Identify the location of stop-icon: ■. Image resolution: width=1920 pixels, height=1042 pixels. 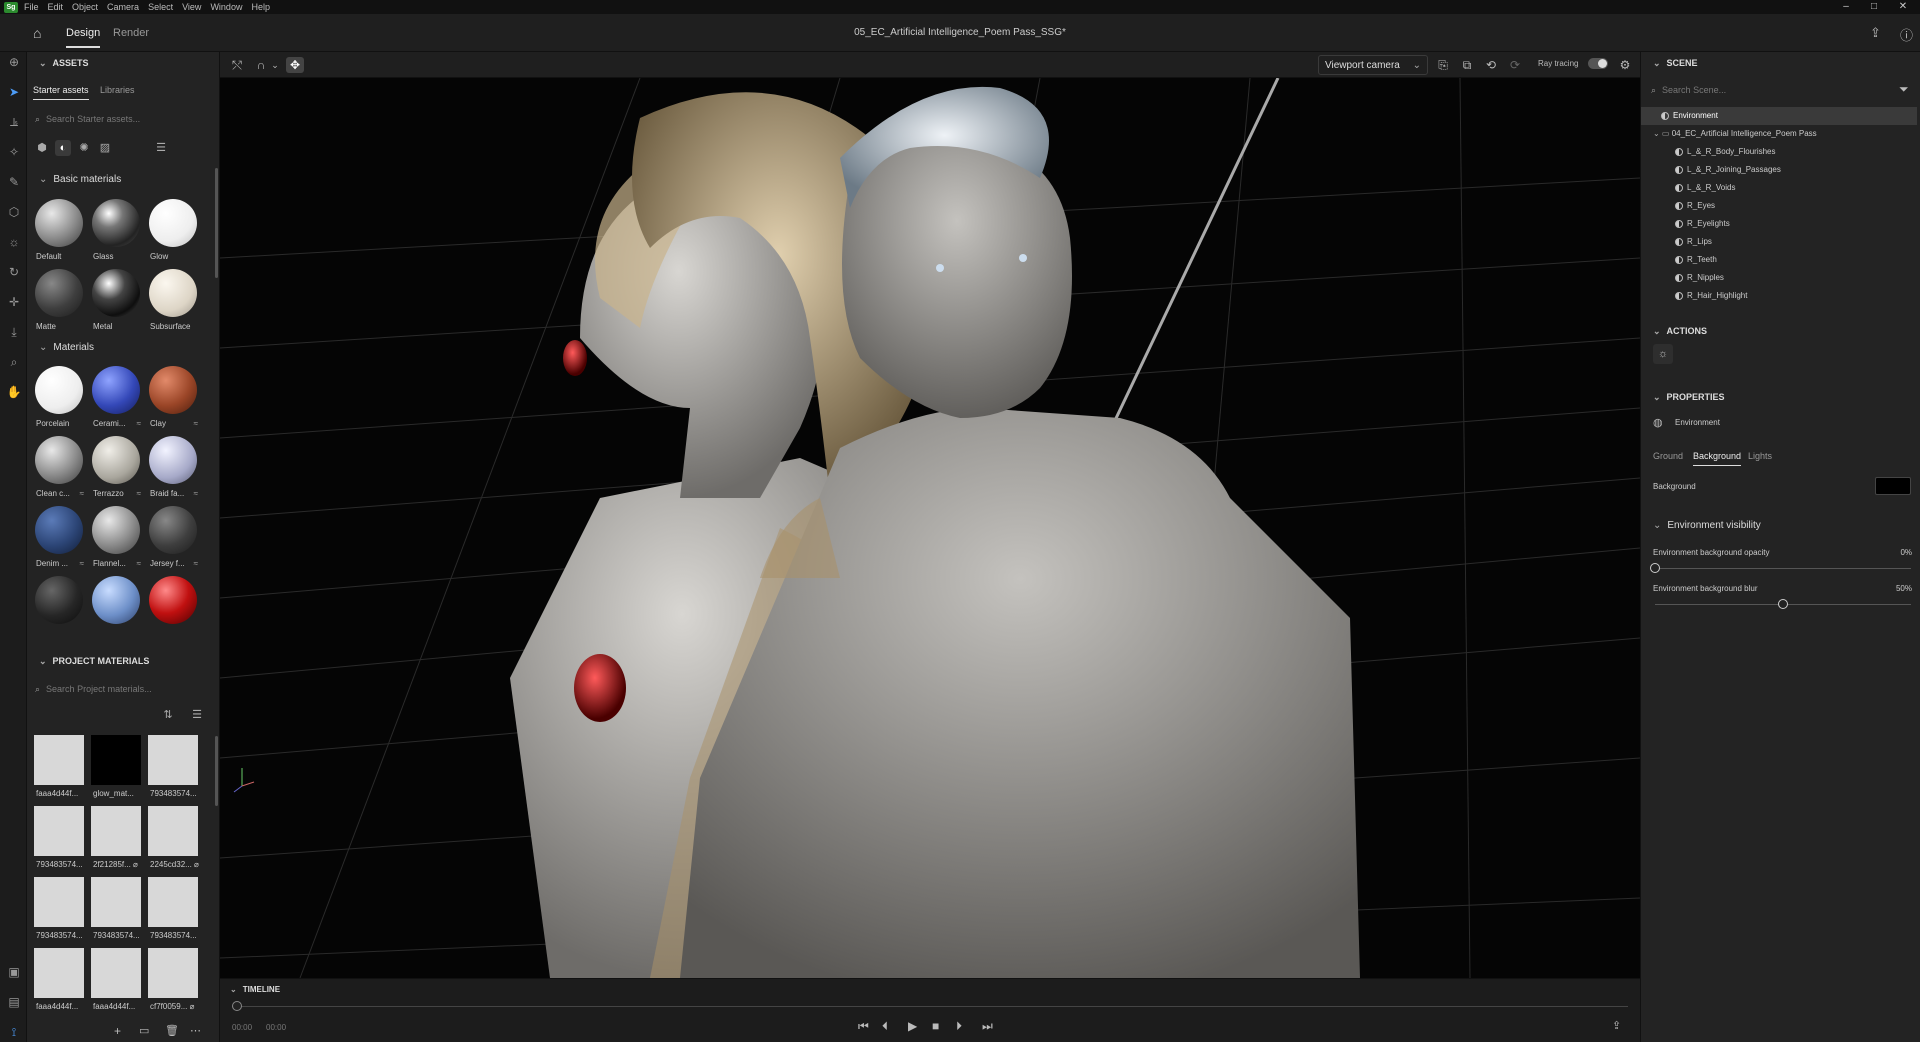
(935, 1026).